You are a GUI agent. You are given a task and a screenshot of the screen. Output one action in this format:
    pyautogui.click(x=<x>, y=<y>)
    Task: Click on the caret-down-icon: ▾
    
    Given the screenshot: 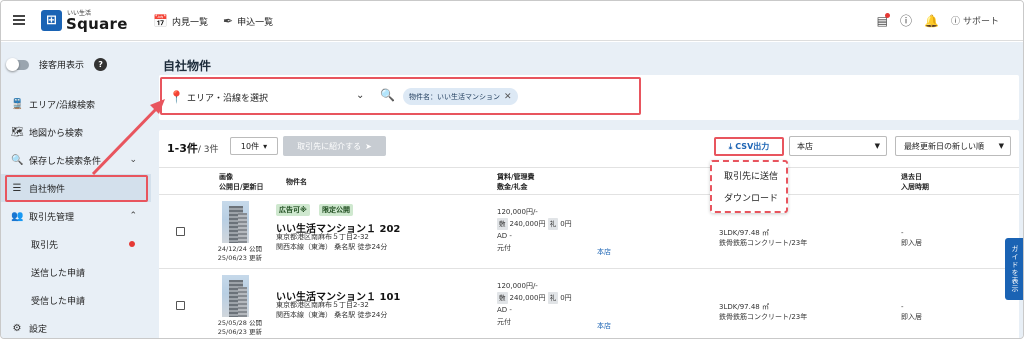 What is the action you would take?
    pyautogui.click(x=265, y=146)
    